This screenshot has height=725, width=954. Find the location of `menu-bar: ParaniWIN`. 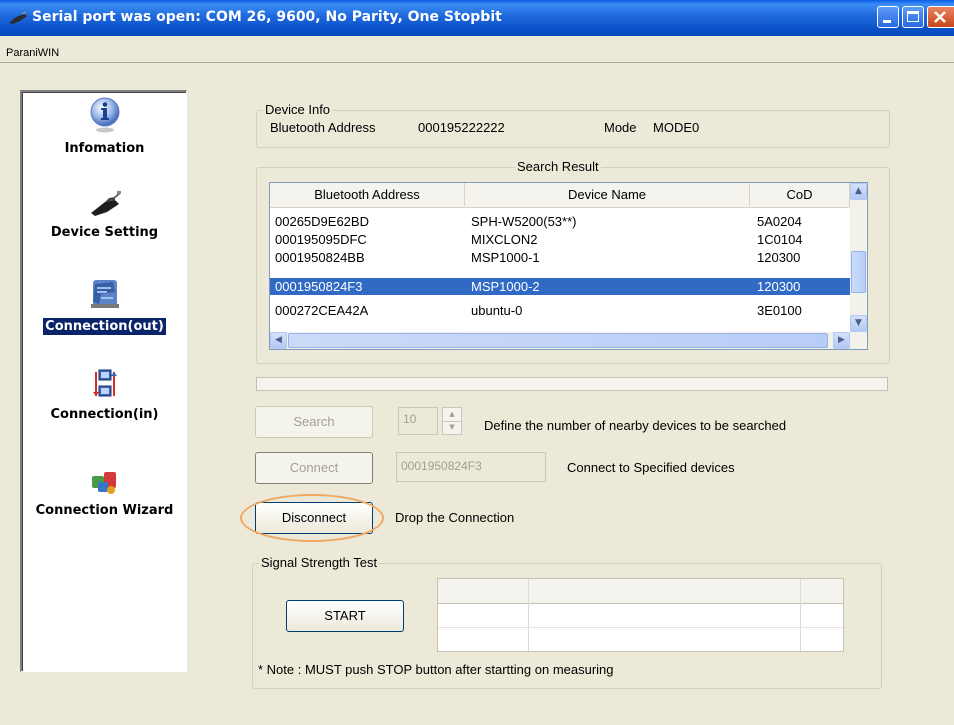

menu-bar: ParaniWIN is located at coordinates (477, 49).